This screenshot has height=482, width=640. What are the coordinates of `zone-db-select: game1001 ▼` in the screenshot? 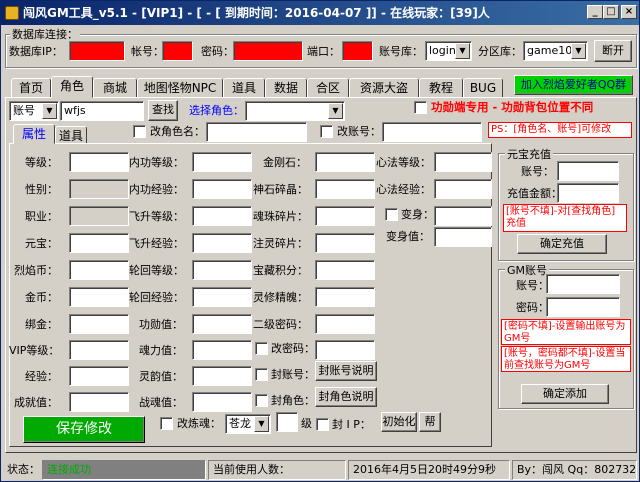 It's located at (555, 51).